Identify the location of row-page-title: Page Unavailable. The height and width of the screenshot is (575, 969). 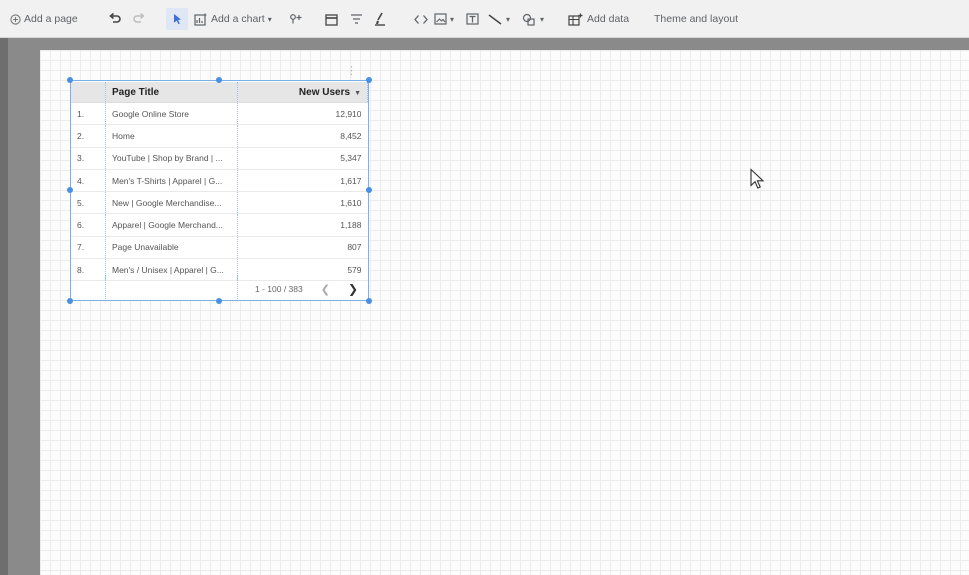
(171, 248).